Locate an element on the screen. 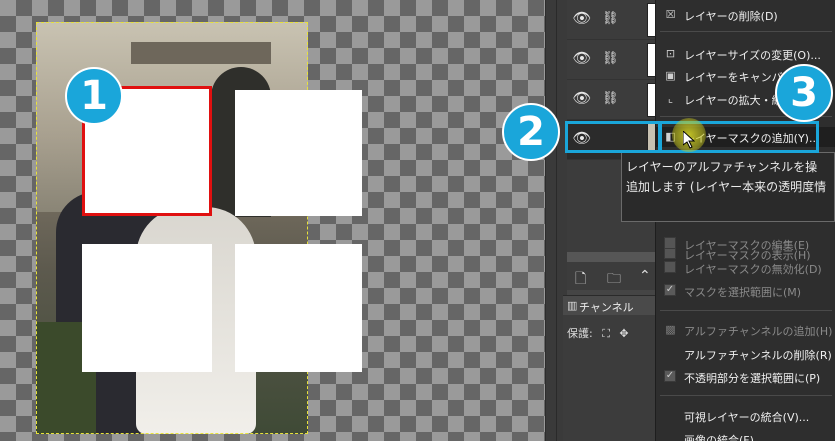 The height and width of the screenshot is (441, 835). annotation-badge-1: 1 is located at coordinates (94, 96).